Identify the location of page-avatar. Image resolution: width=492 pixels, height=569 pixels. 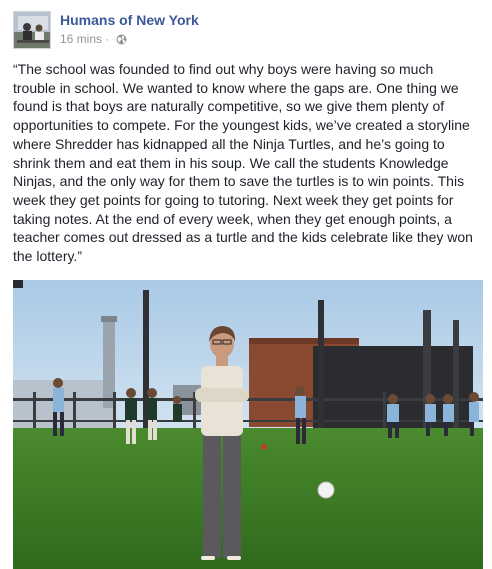
(32, 30).